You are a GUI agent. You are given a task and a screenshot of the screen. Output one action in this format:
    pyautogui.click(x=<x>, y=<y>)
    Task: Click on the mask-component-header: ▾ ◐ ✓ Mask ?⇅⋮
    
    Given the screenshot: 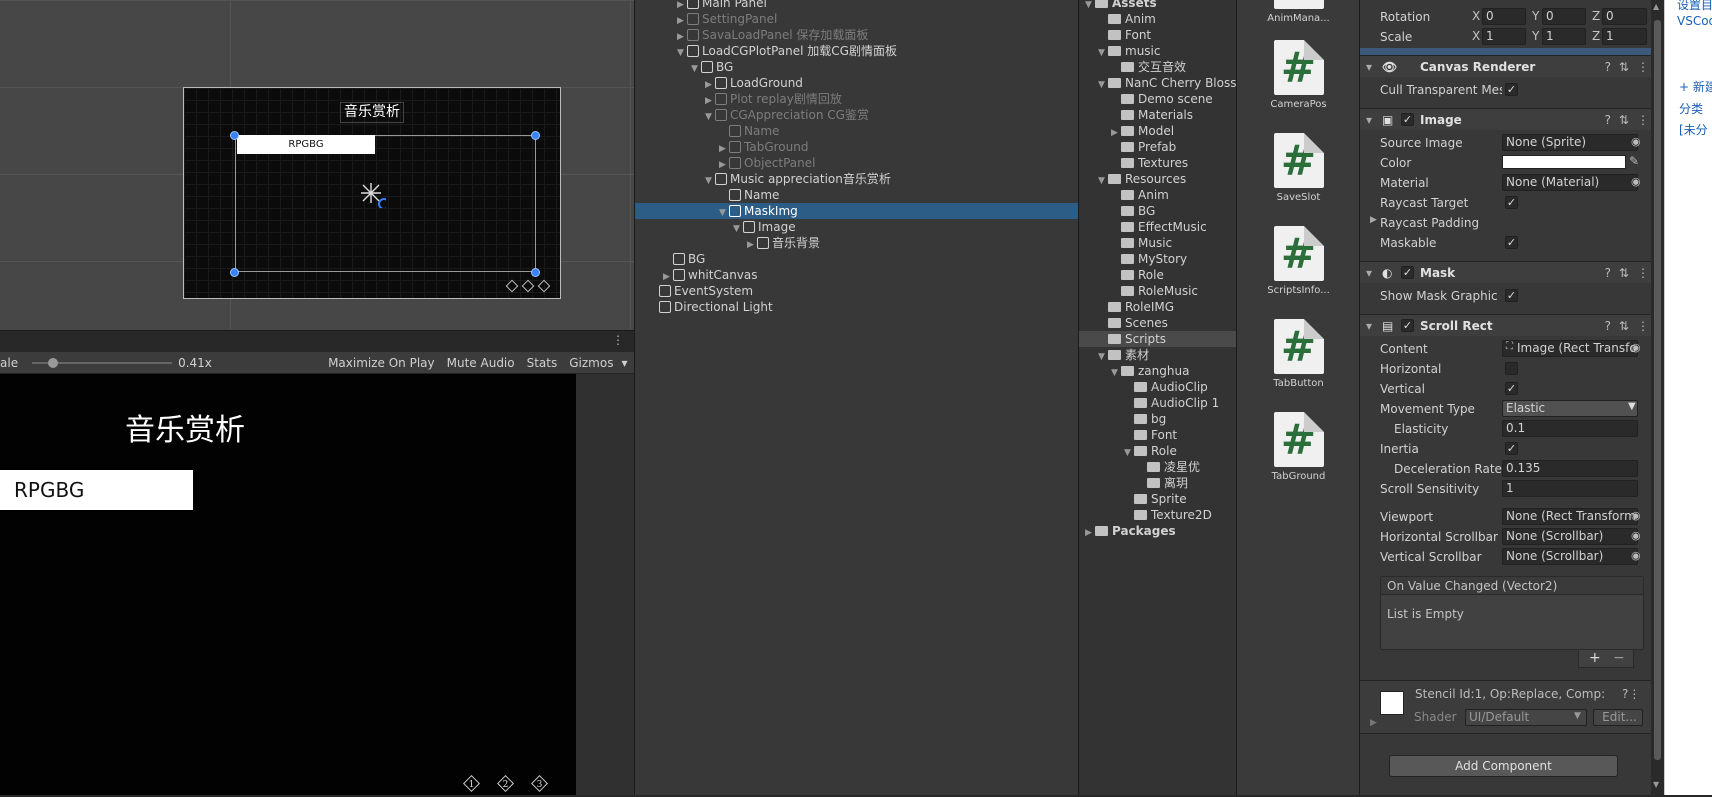 What is the action you would take?
    pyautogui.click(x=1512, y=272)
    